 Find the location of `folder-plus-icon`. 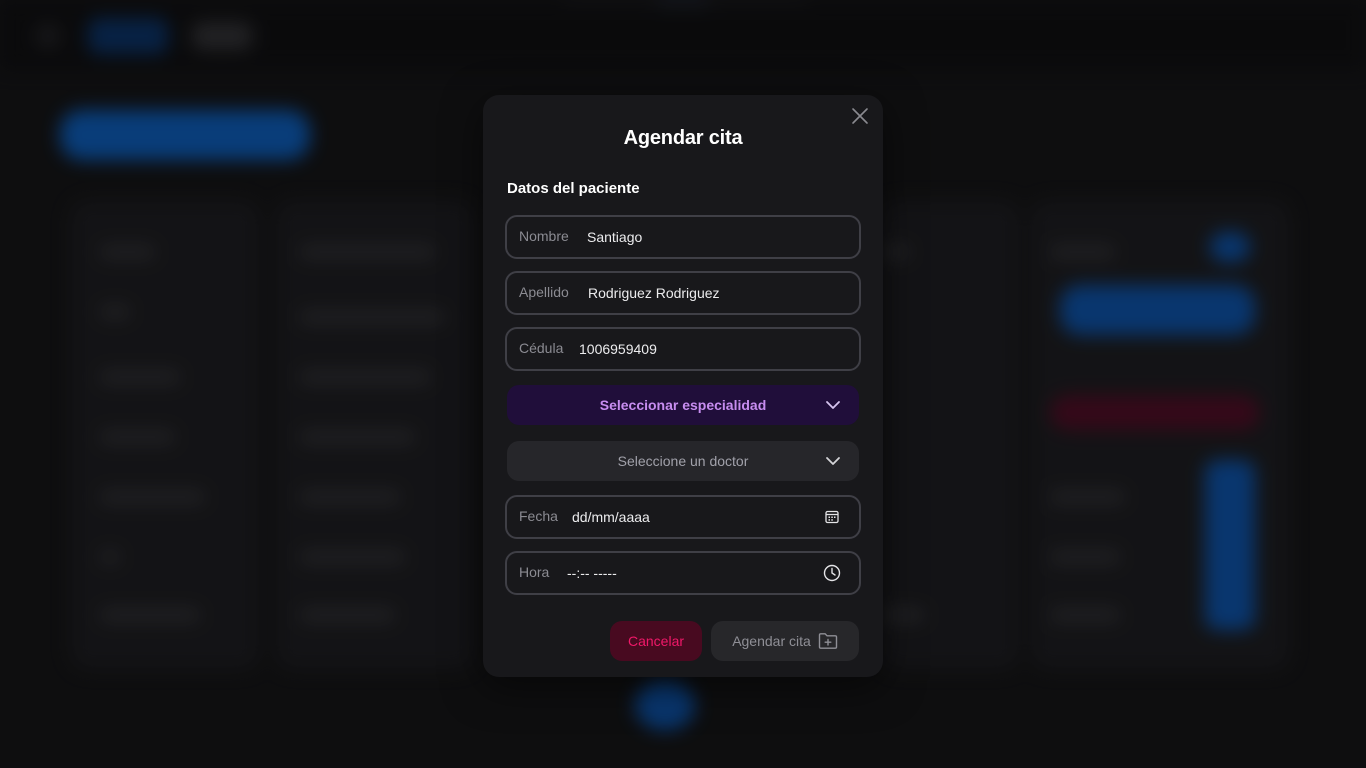

folder-plus-icon is located at coordinates (827, 641).